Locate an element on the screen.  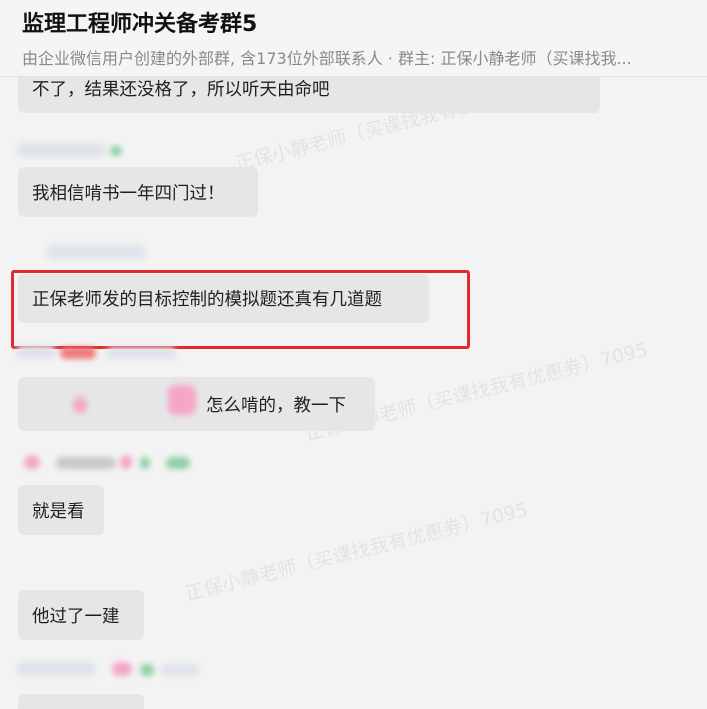
message-bubble: 他过了一建 is located at coordinates (81, 615).